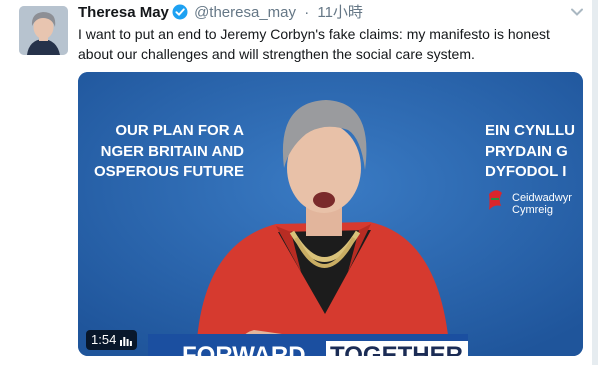 The image size is (598, 365). Describe the element at coordinates (169, 171) in the screenshot. I see `slogan-left-line-3: OSPEROUS FUTURE` at that location.